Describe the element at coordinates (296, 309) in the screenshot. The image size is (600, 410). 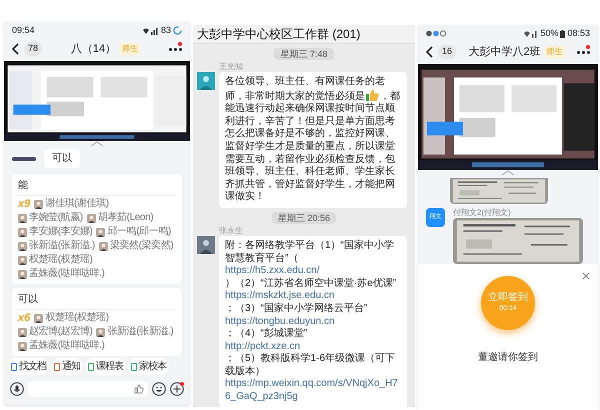
I see `message-text: ；（3）“国家中小学网络云平台”` at that location.